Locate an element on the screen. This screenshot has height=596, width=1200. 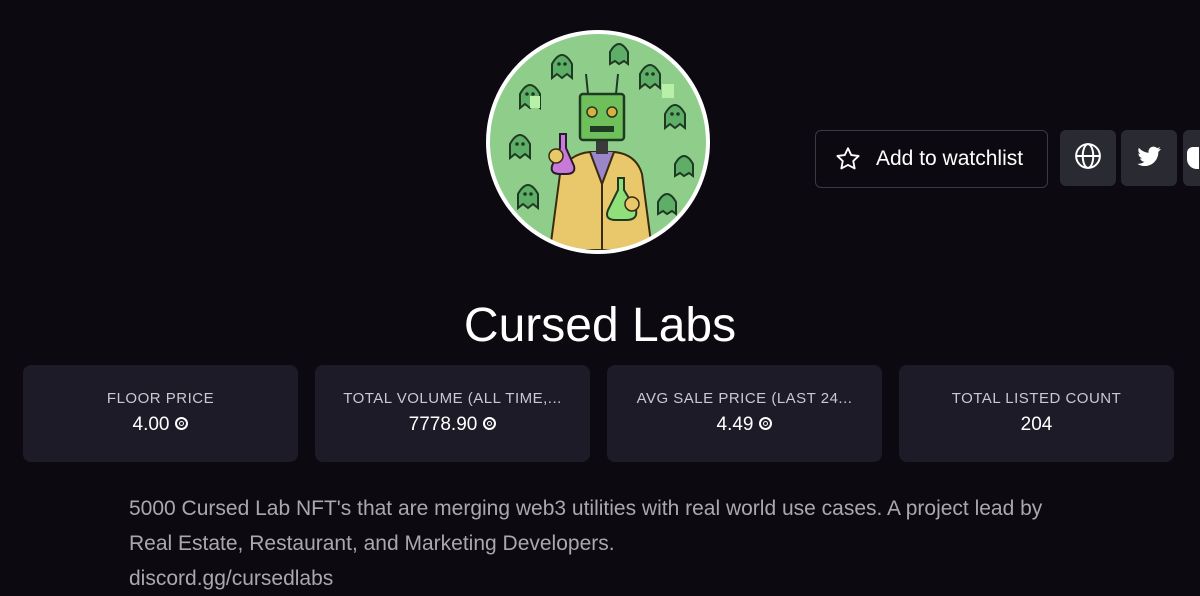
stat-card-total-volume: TOTAL VOLUME (ALL TIME,... 7778.90 is located at coordinates (452, 413).